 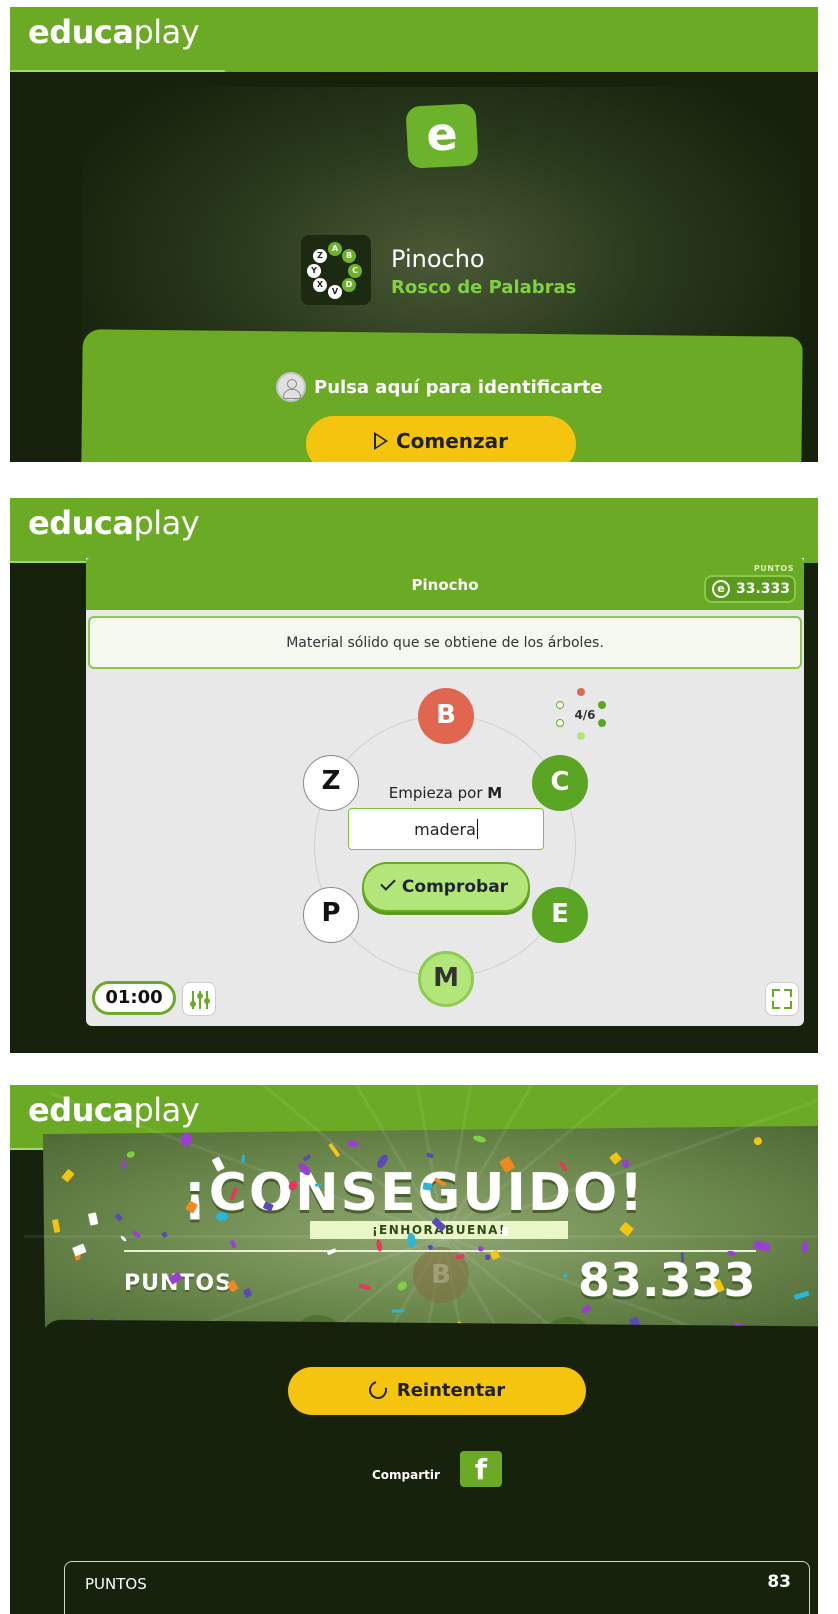 I want to click on letter-m-current: M, so click(x=446, y=979).